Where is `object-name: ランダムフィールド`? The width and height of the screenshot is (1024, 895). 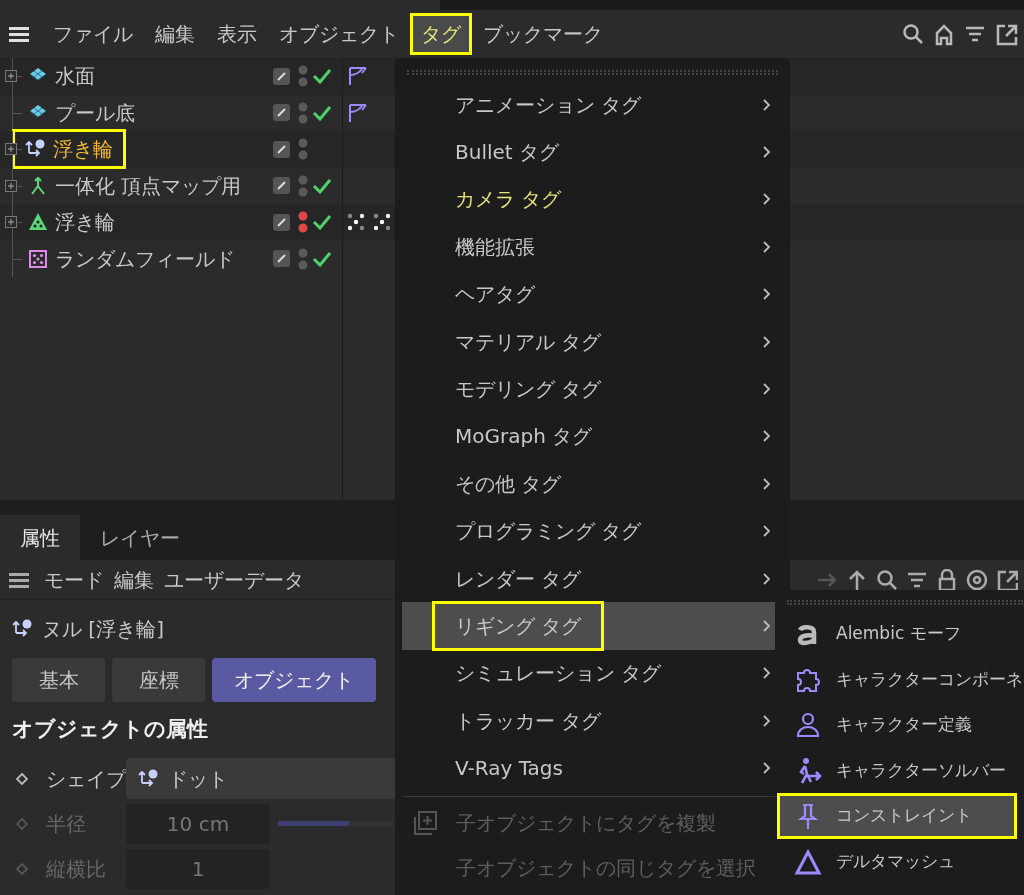
object-name: ランダムフィールド is located at coordinates (145, 258).